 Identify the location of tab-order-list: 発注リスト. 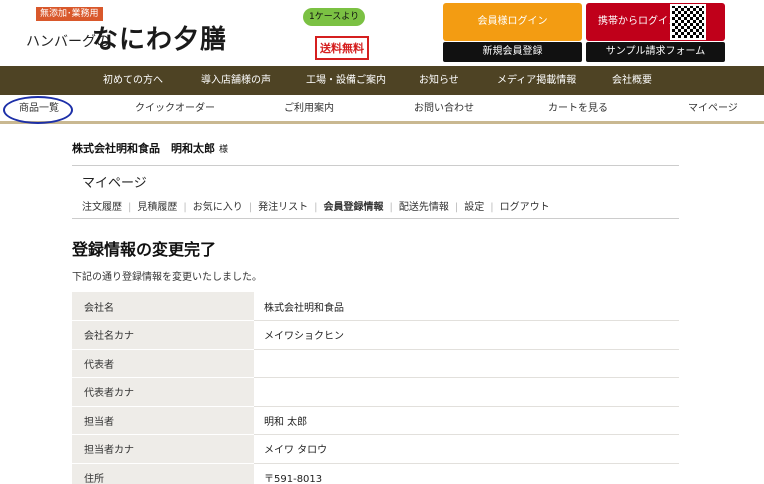
(283, 207).